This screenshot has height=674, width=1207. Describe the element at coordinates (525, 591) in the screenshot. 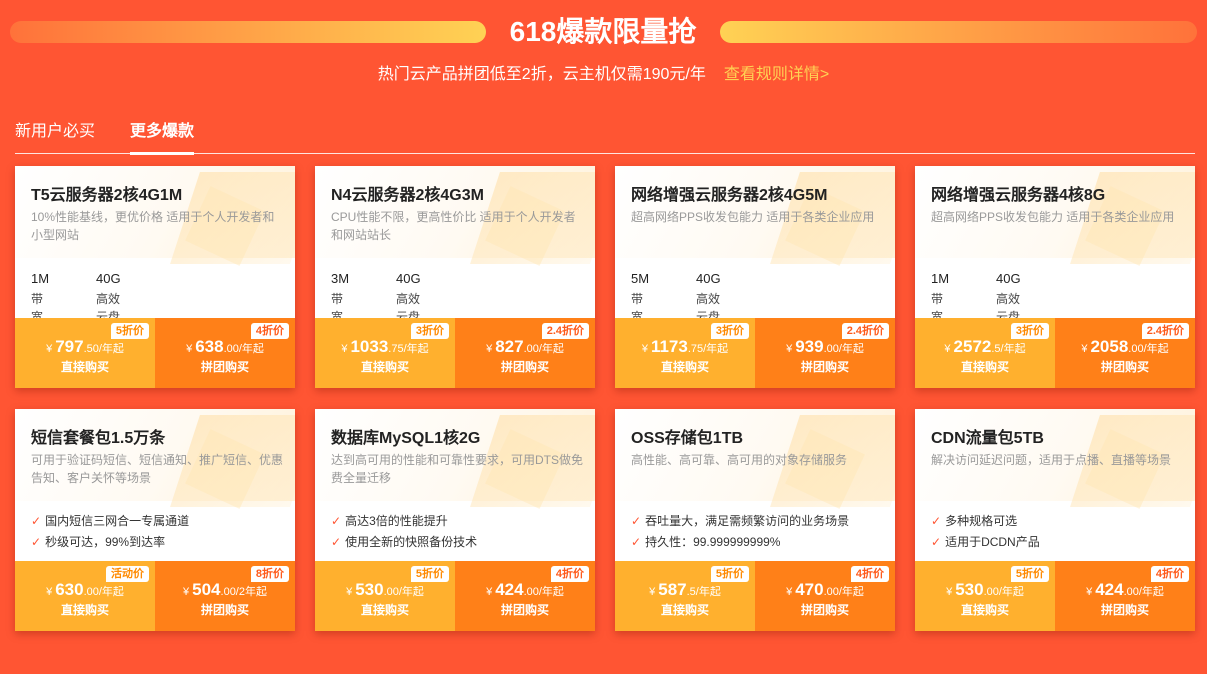

I see `price: ¥424.00/年起` at that location.